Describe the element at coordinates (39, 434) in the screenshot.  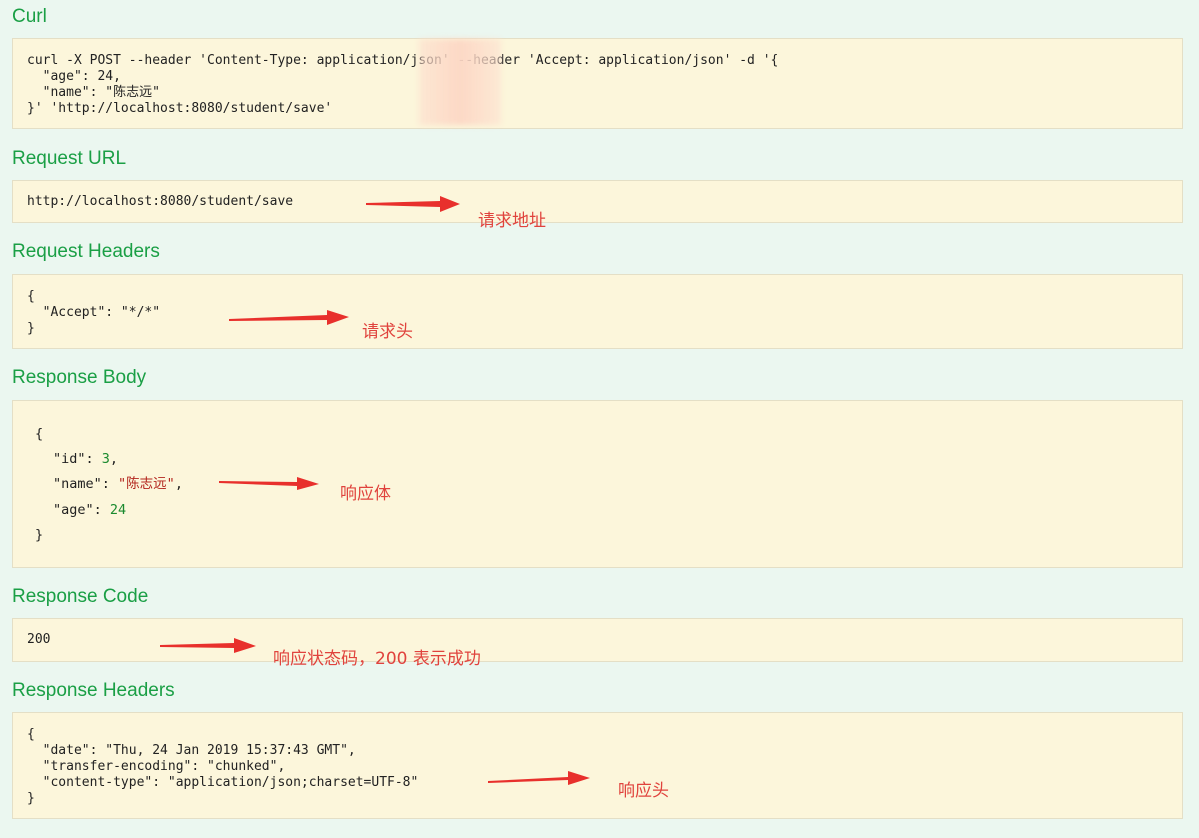
I see `response-body-open: {` at that location.